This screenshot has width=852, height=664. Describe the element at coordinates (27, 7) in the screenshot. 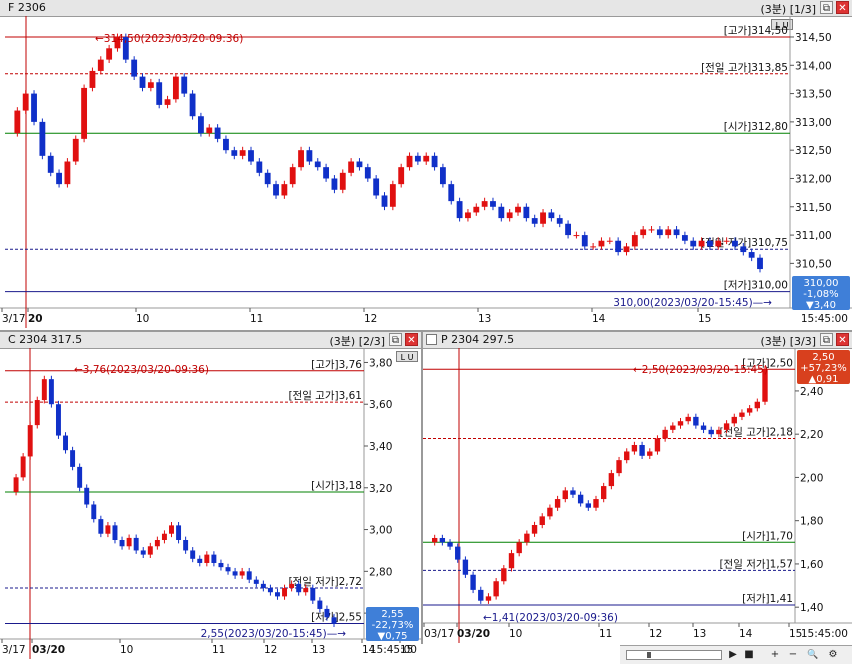

I see `panel-title: F 2306` at that location.